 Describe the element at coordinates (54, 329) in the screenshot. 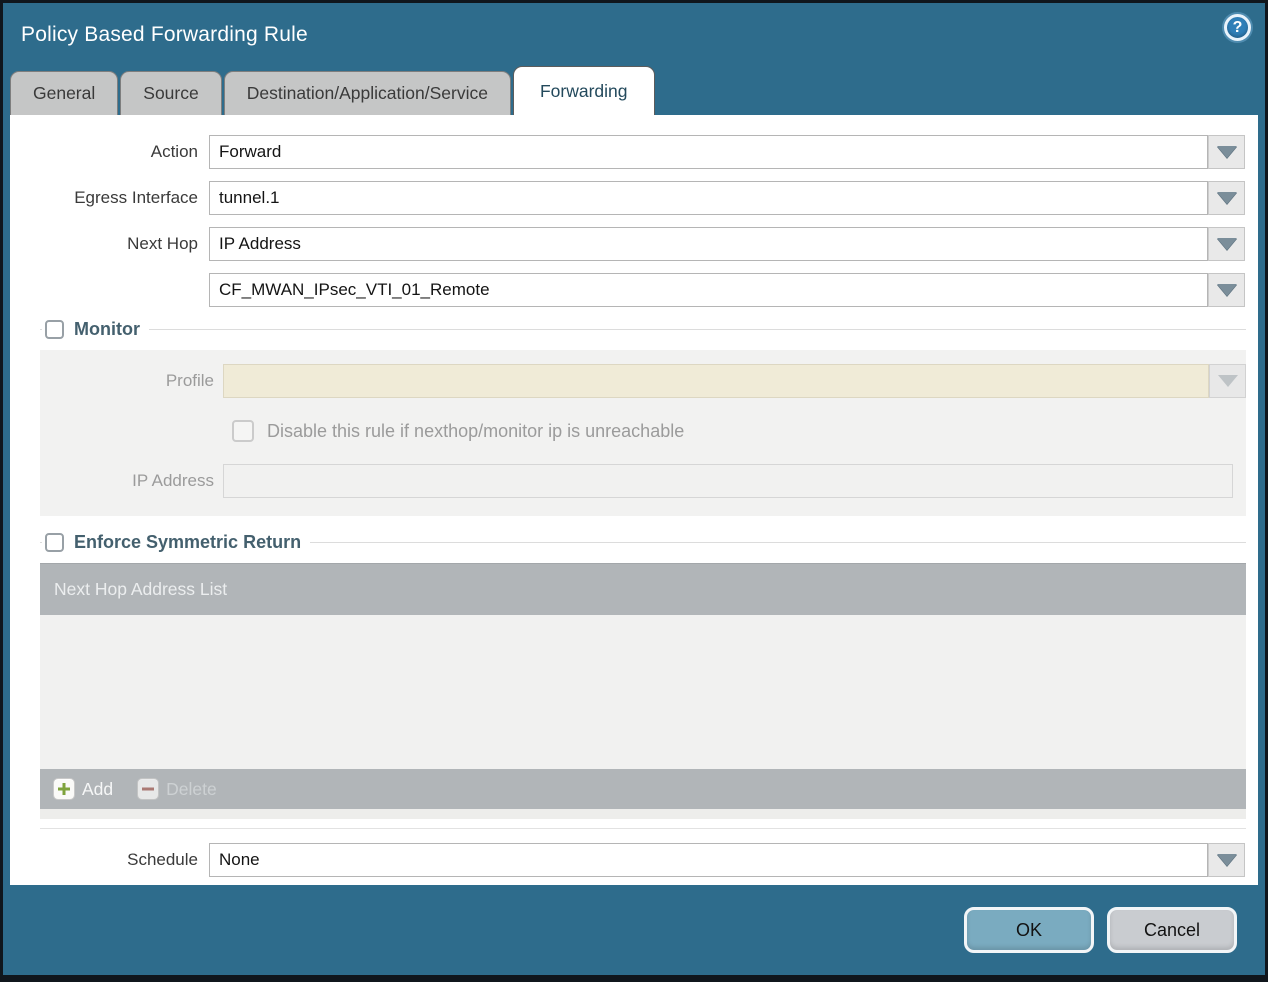

I see `monitor-checkbox` at that location.